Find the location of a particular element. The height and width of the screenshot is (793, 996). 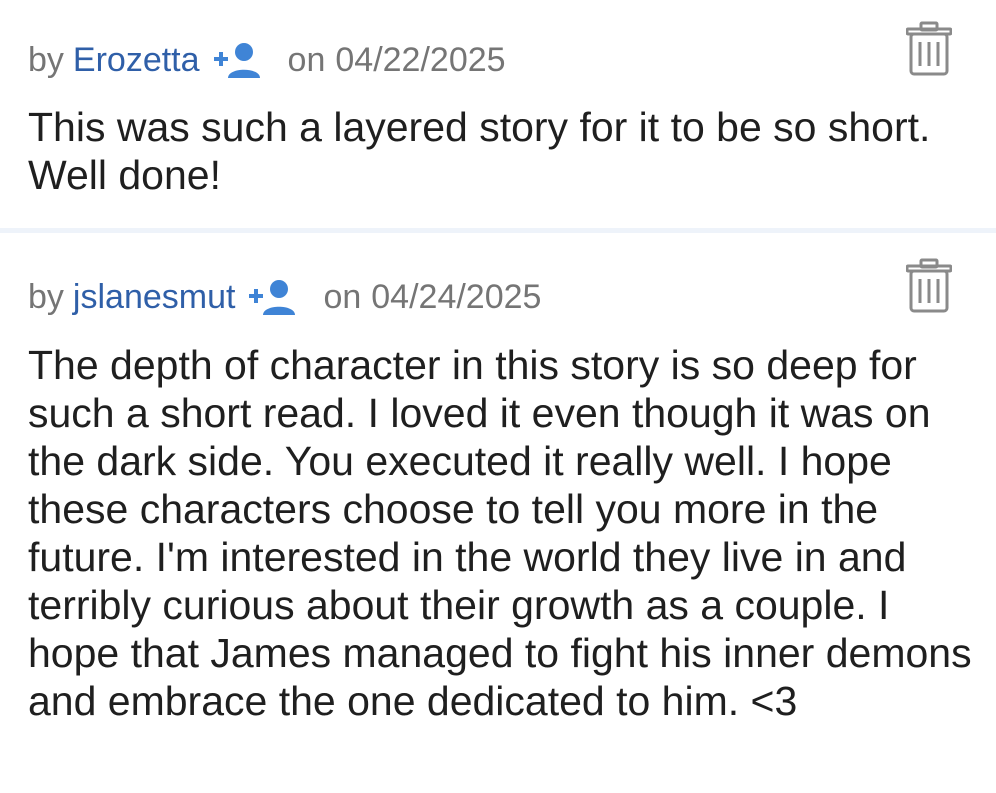

comment-date: on 04/22/2025 is located at coordinates (397, 60).